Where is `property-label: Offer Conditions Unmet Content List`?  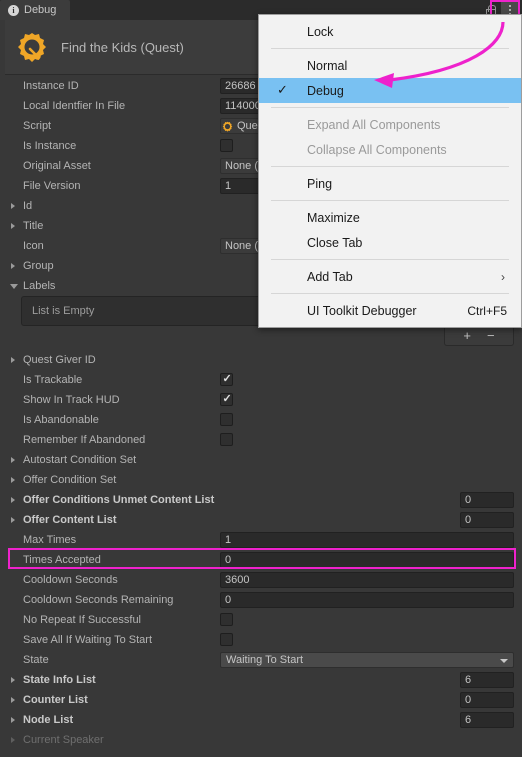
property-label: Offer Conditions Unmet Content List is located at coordinates (119, 500).